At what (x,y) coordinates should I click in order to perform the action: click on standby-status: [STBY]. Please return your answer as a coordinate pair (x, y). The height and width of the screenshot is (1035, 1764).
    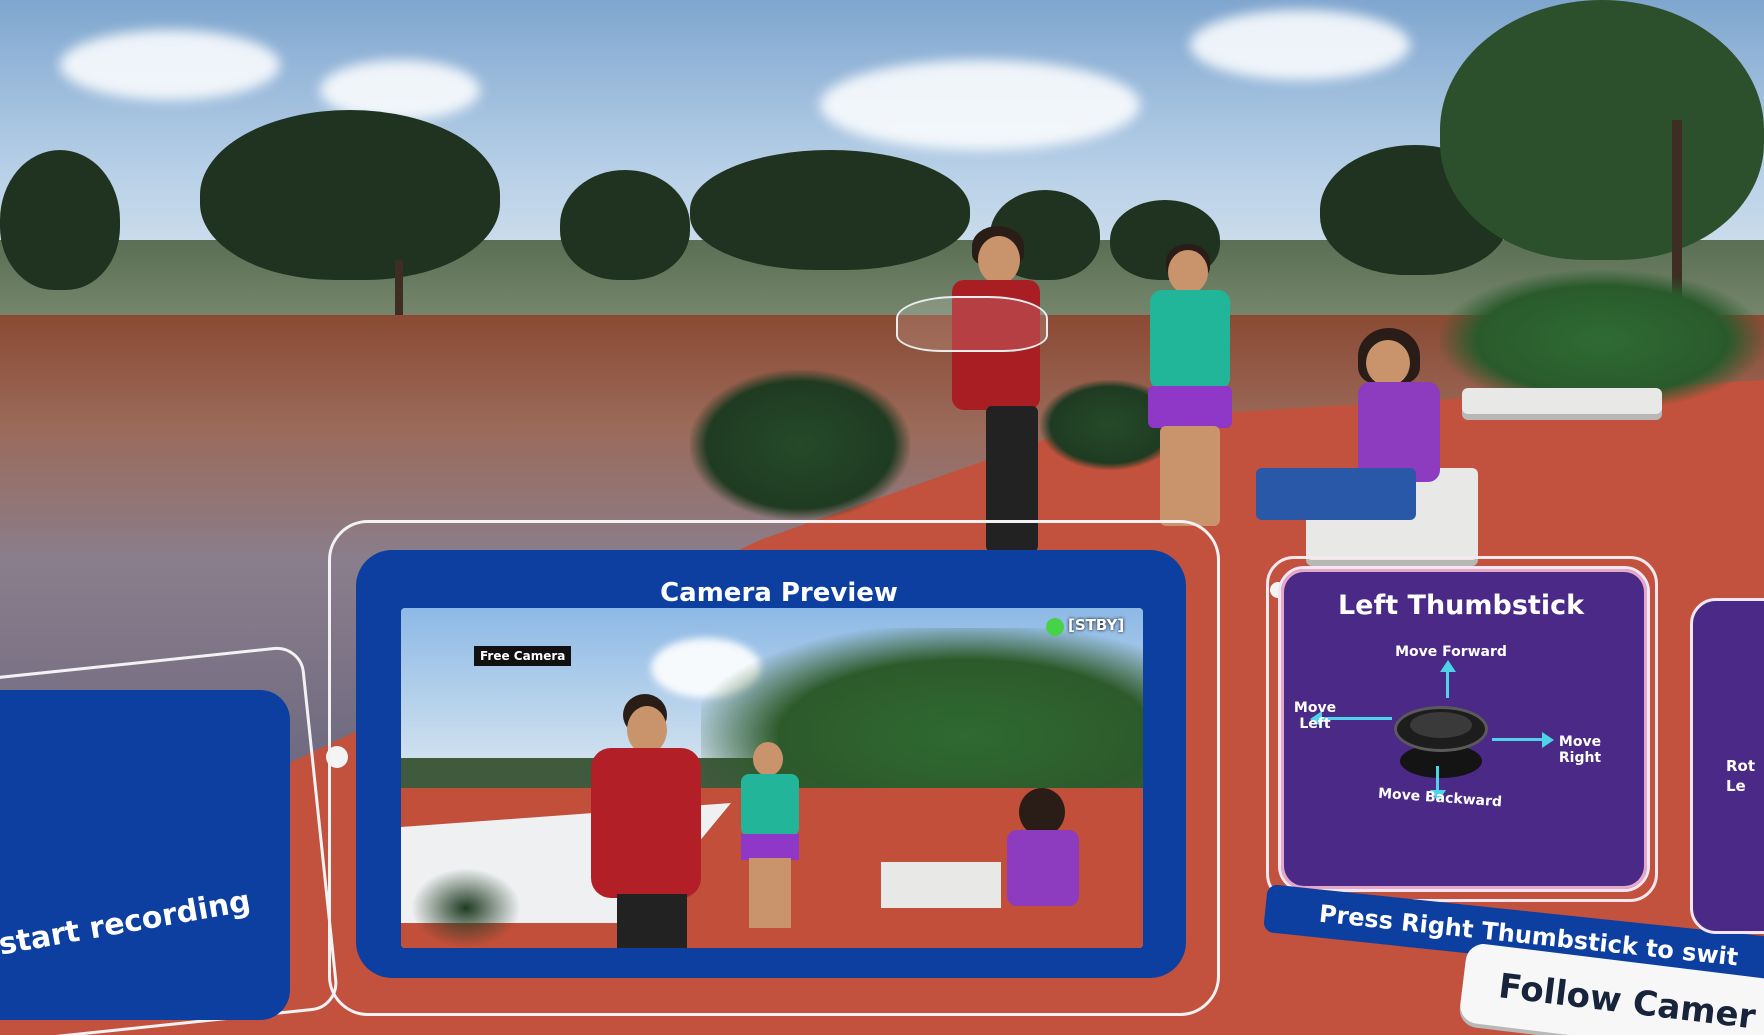
    Looking at the image, I should click on (1096, 625).